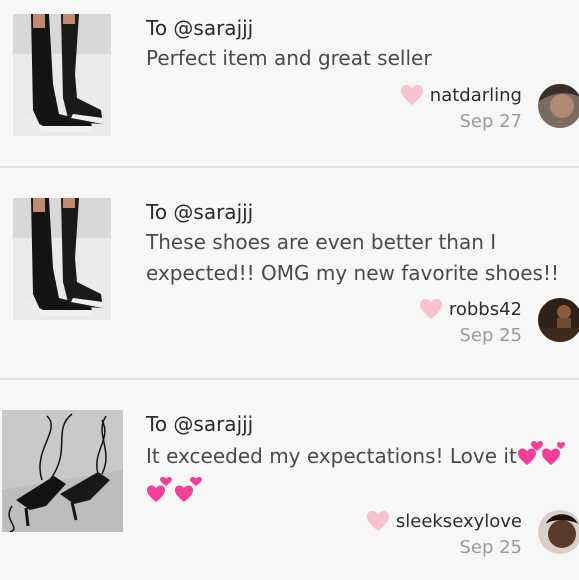 The width and height of the screenshot is (579, 580). Describe the element at coordinates (459, 521) in the screenshot. I see `review-author-link: sleeksexylove` at that location.